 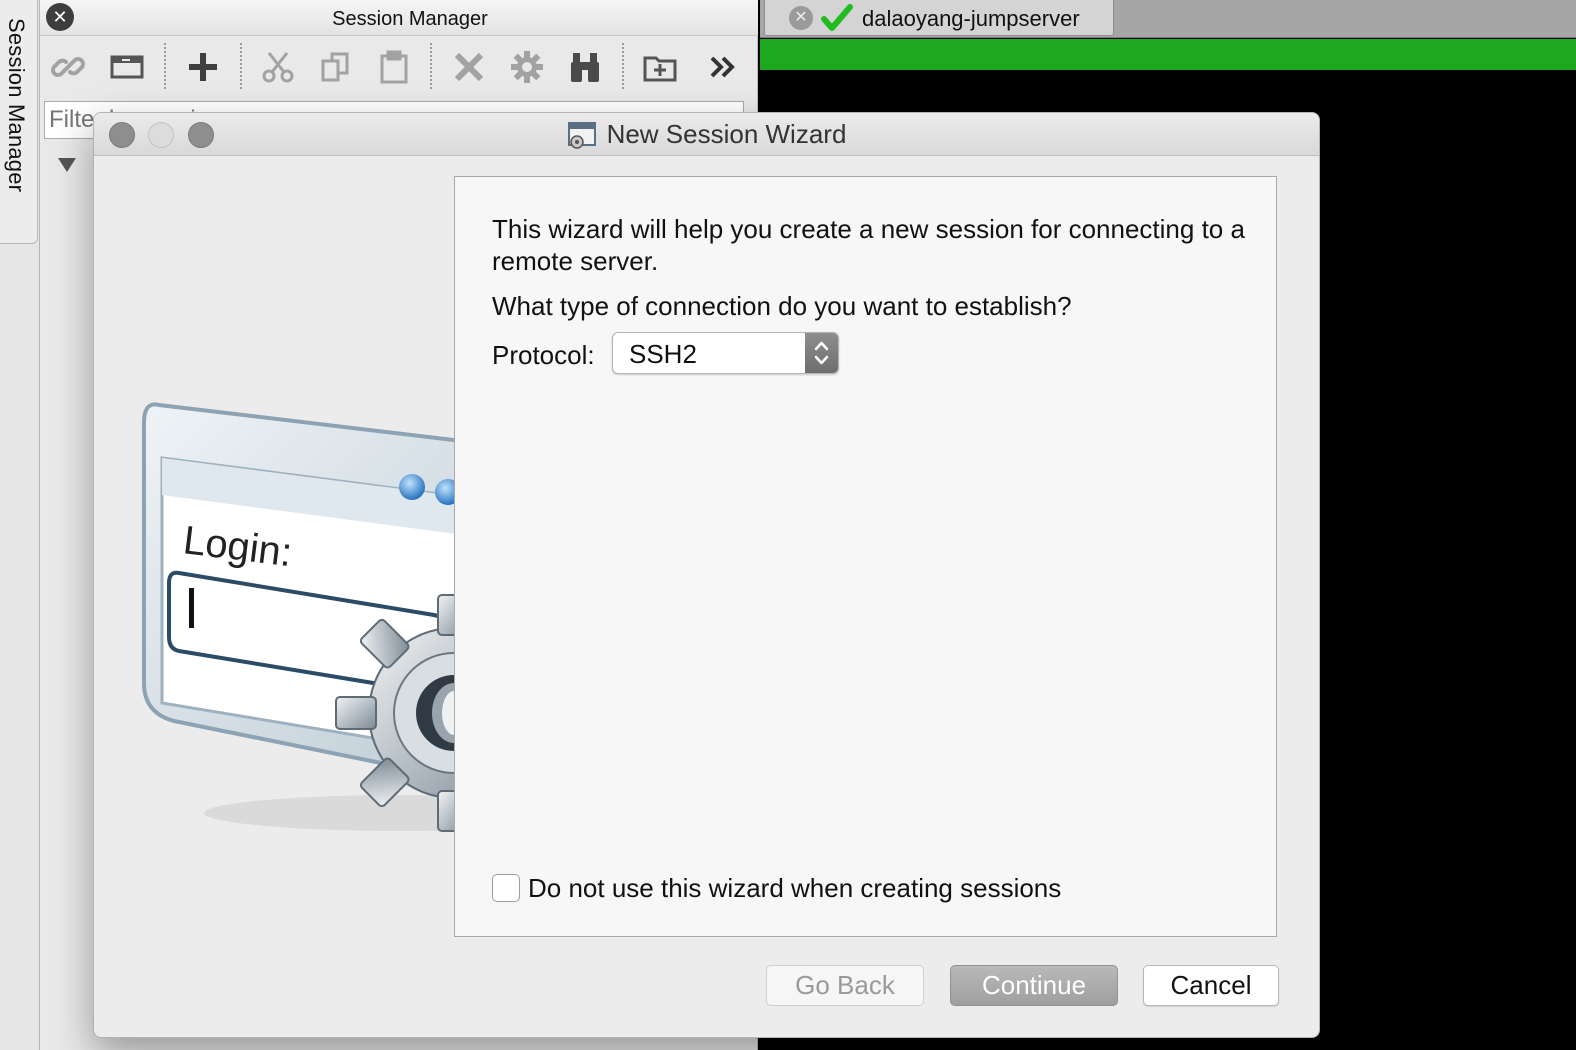 I want to click on session-window-icon, so click(x=581, y=135).